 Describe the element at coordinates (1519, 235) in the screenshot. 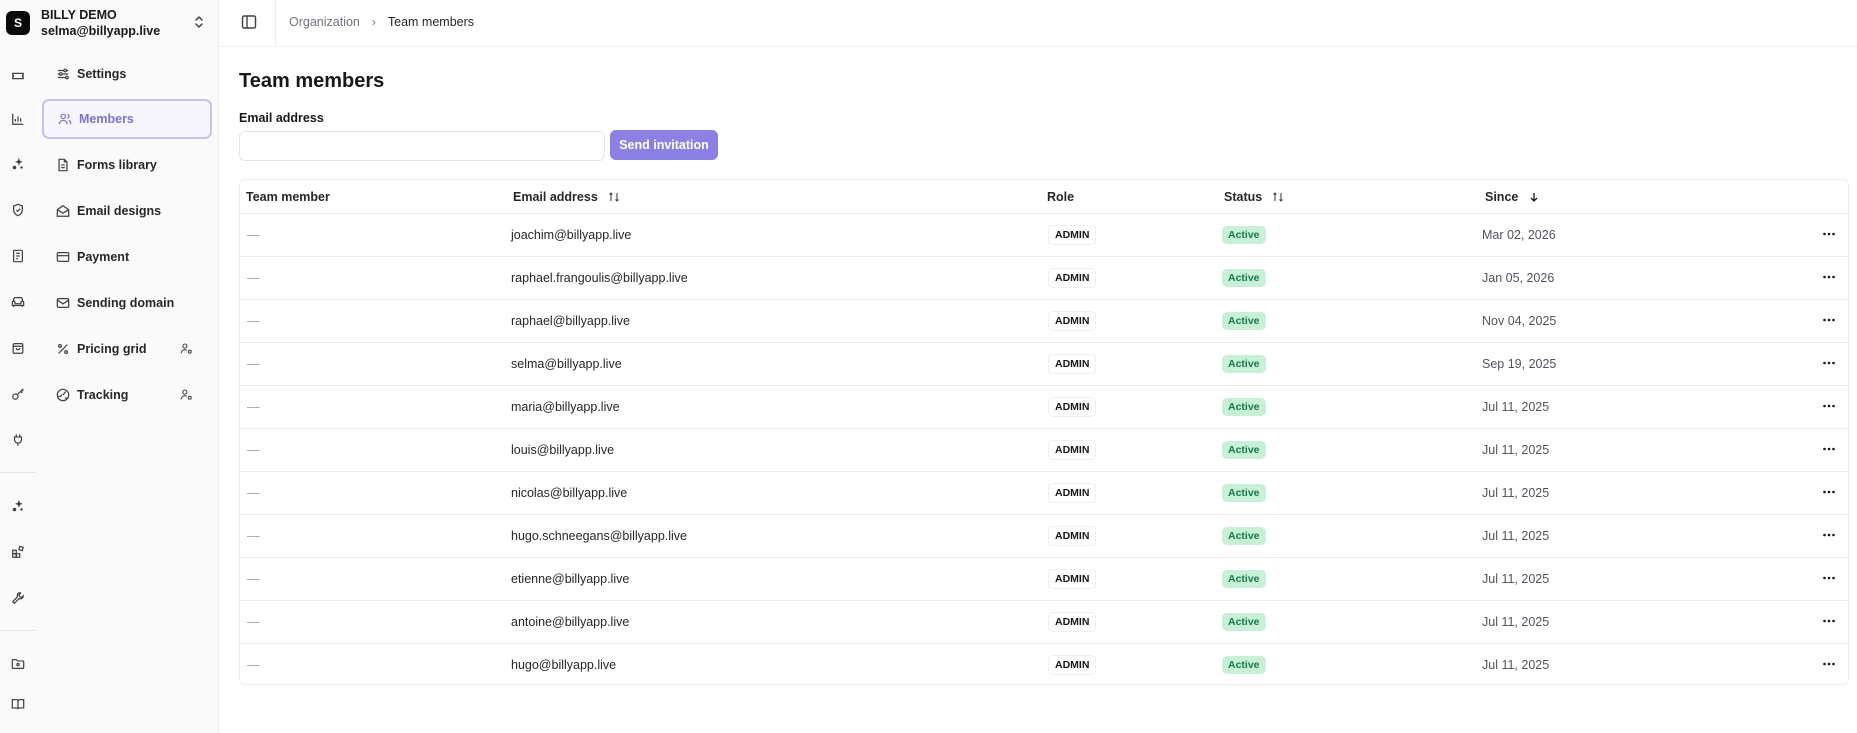

I see `member-since: Mar 02, 2026` at that location.